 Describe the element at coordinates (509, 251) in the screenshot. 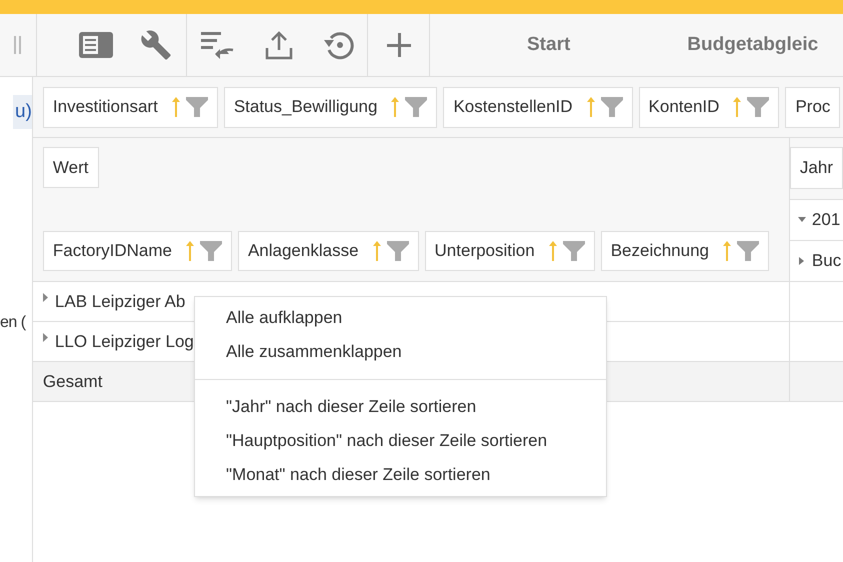

I see `field-chip: Unterposition` at that location.